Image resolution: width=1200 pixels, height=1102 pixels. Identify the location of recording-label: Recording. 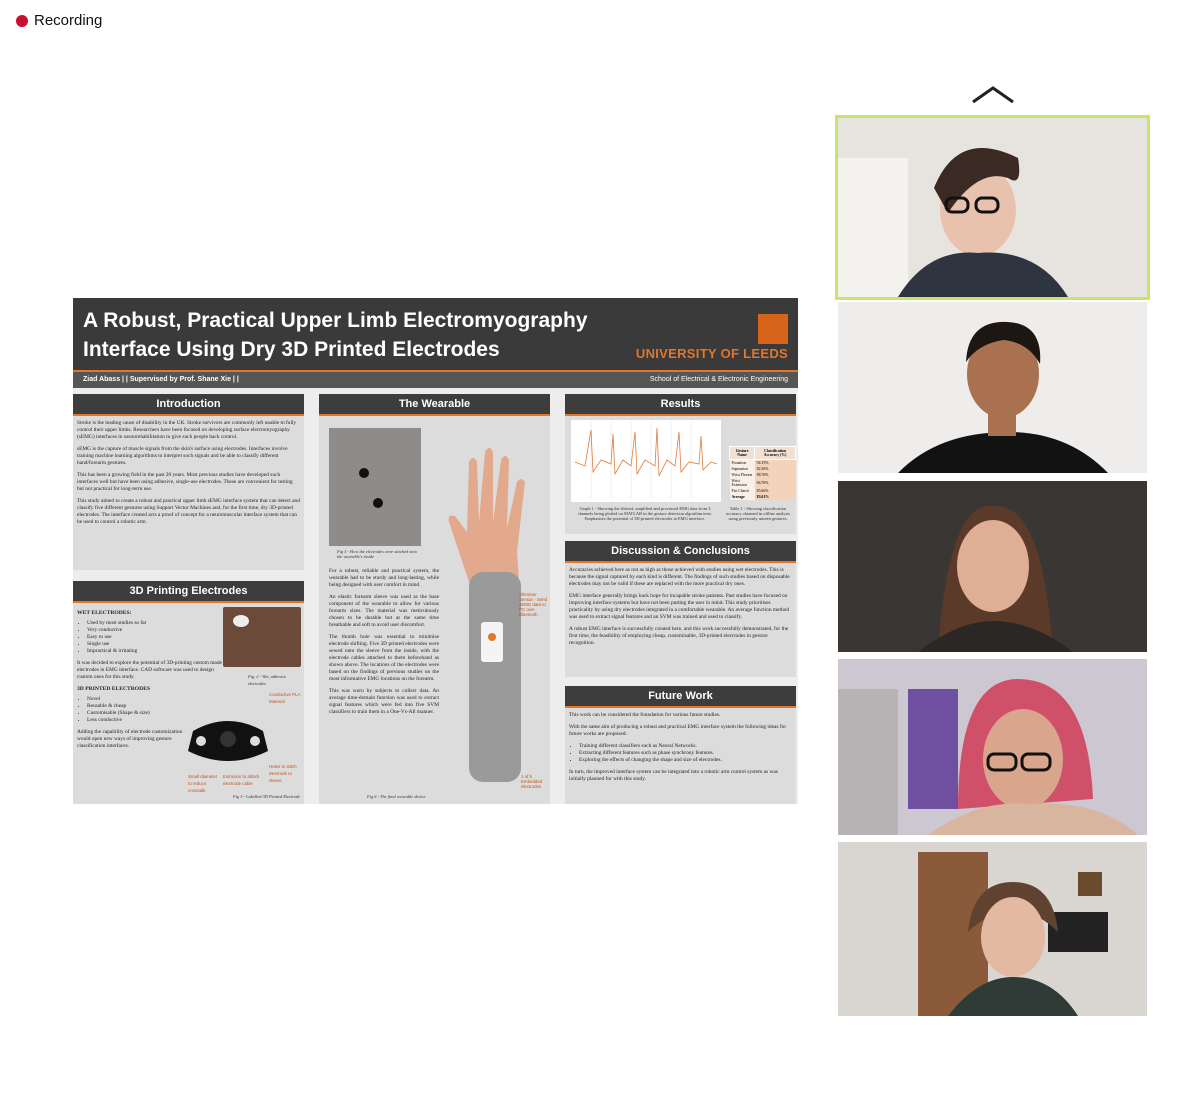
(68, 20).